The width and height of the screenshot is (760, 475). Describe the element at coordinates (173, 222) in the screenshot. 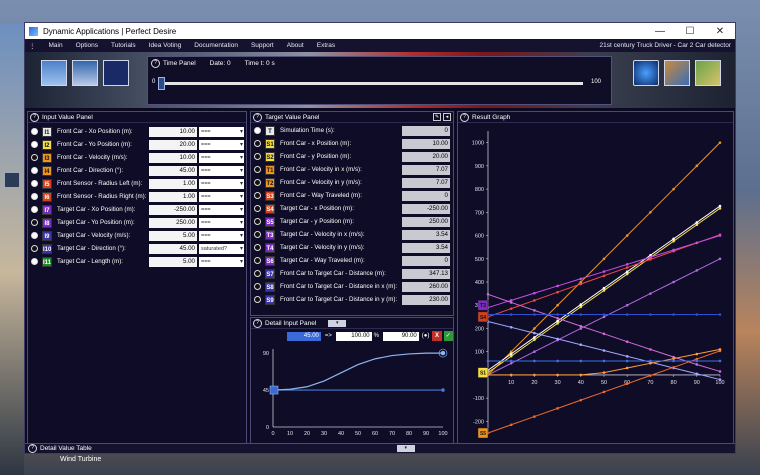

I see `input-row-value-field: 250.00` at that location.